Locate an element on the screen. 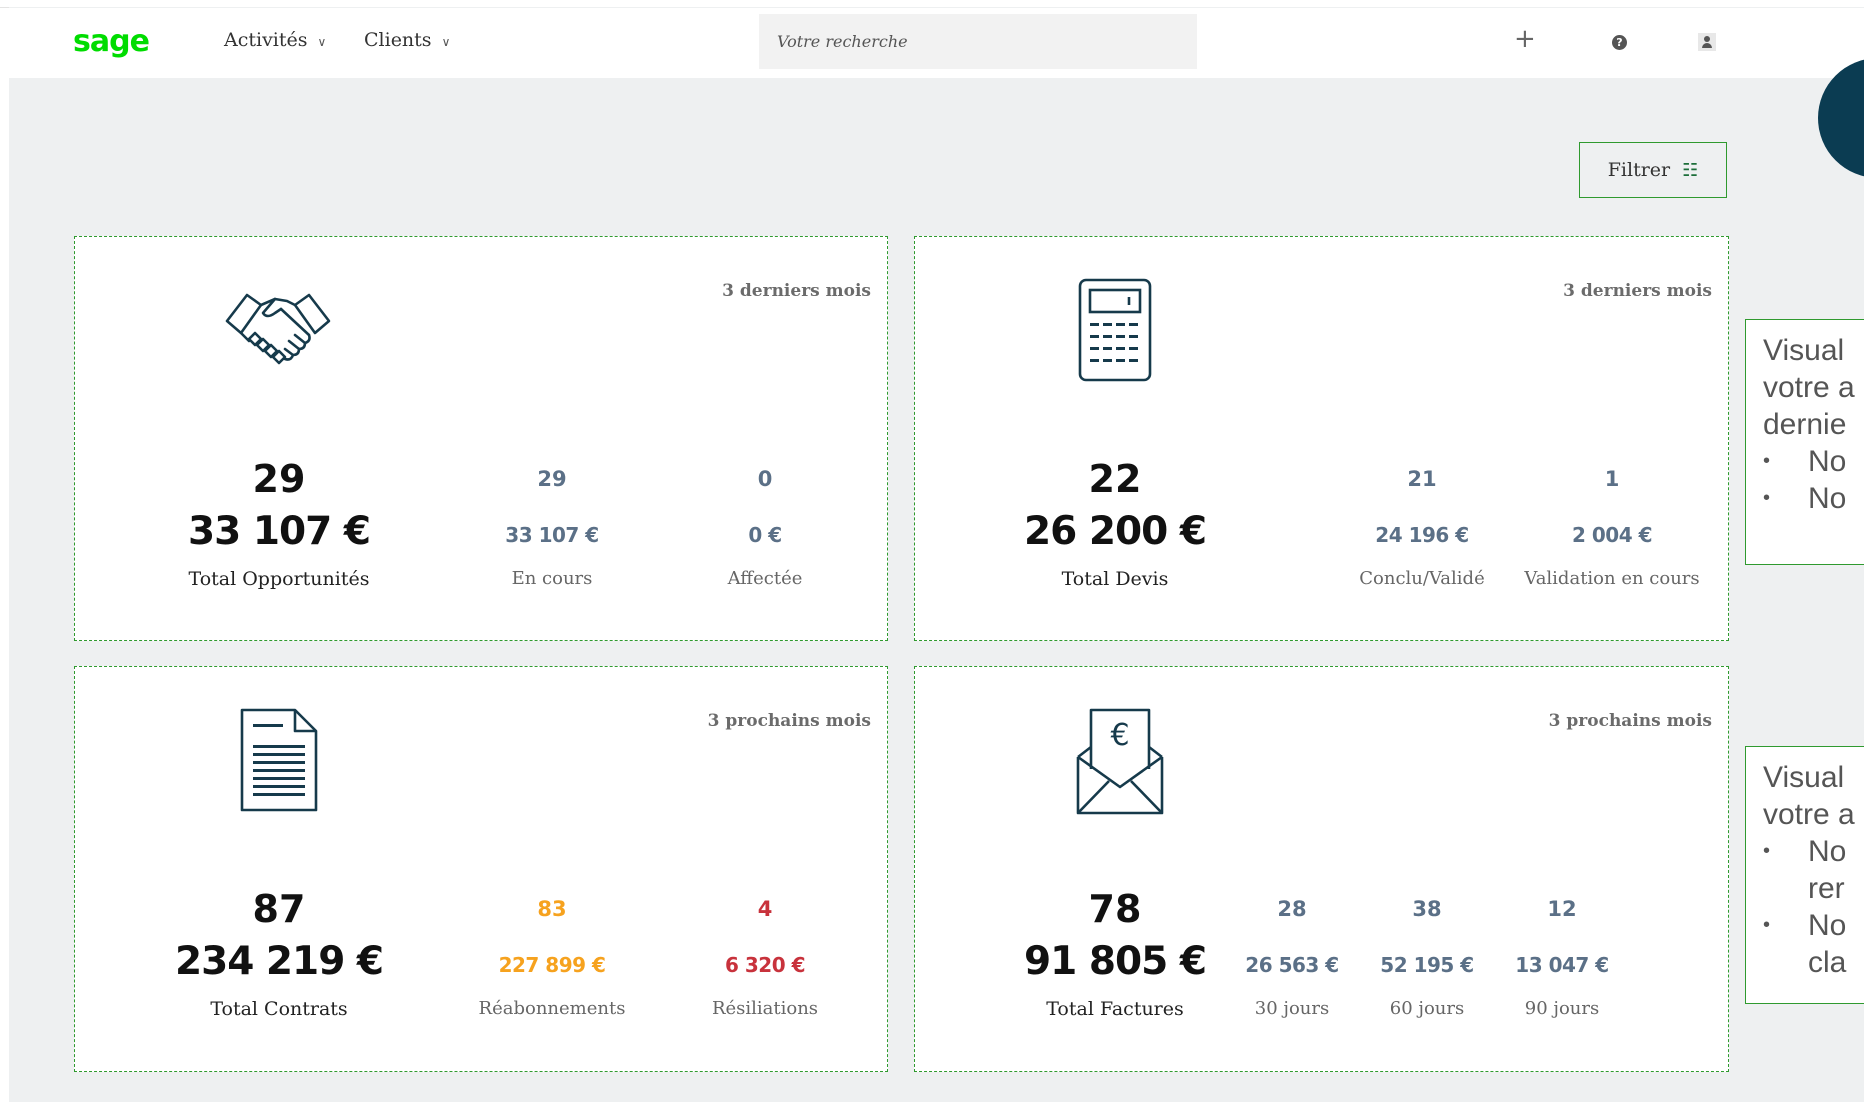 Image resolution: width=1864 pixels, height=1102 pixels. total-amount: 91 805 € is located at coordinates (1115, 961).